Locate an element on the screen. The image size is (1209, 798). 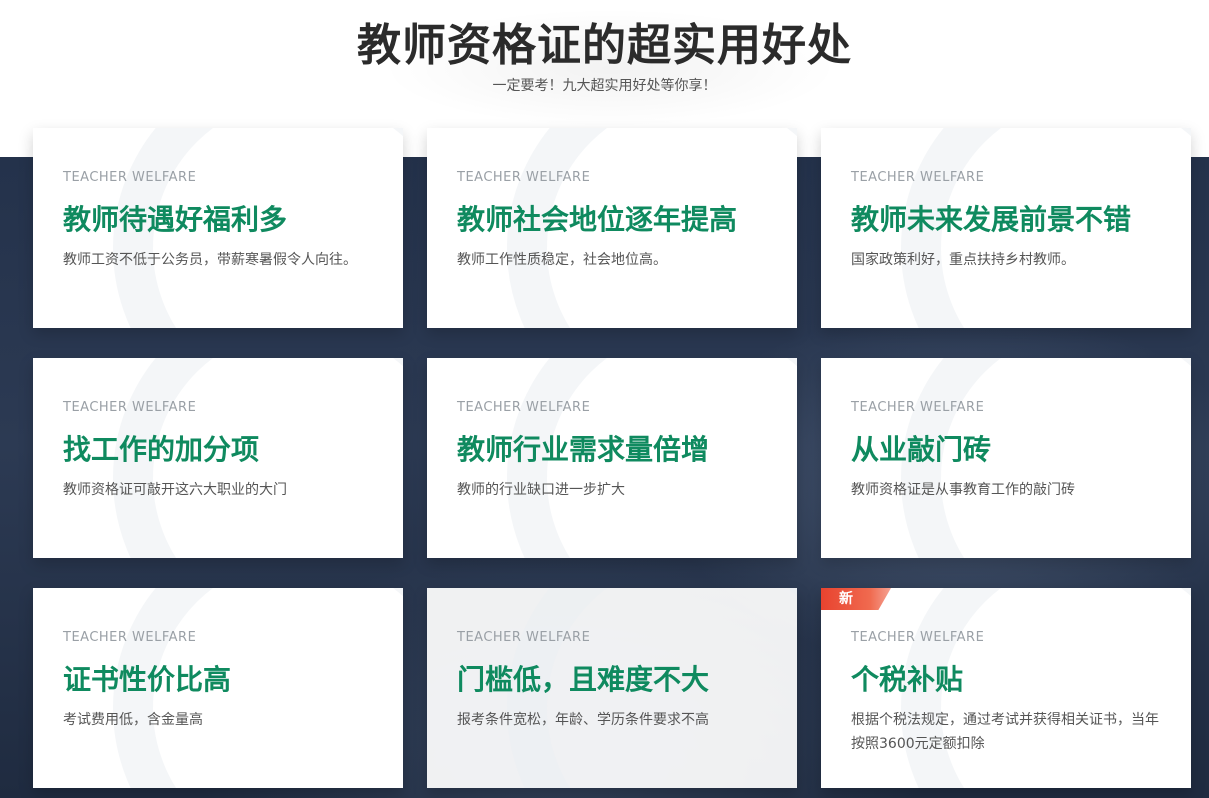
card-description: 根据个税法规定，通过考试并获得相关证书，当年按照3600元定额扣除 is located at coordinates (1005, 732).